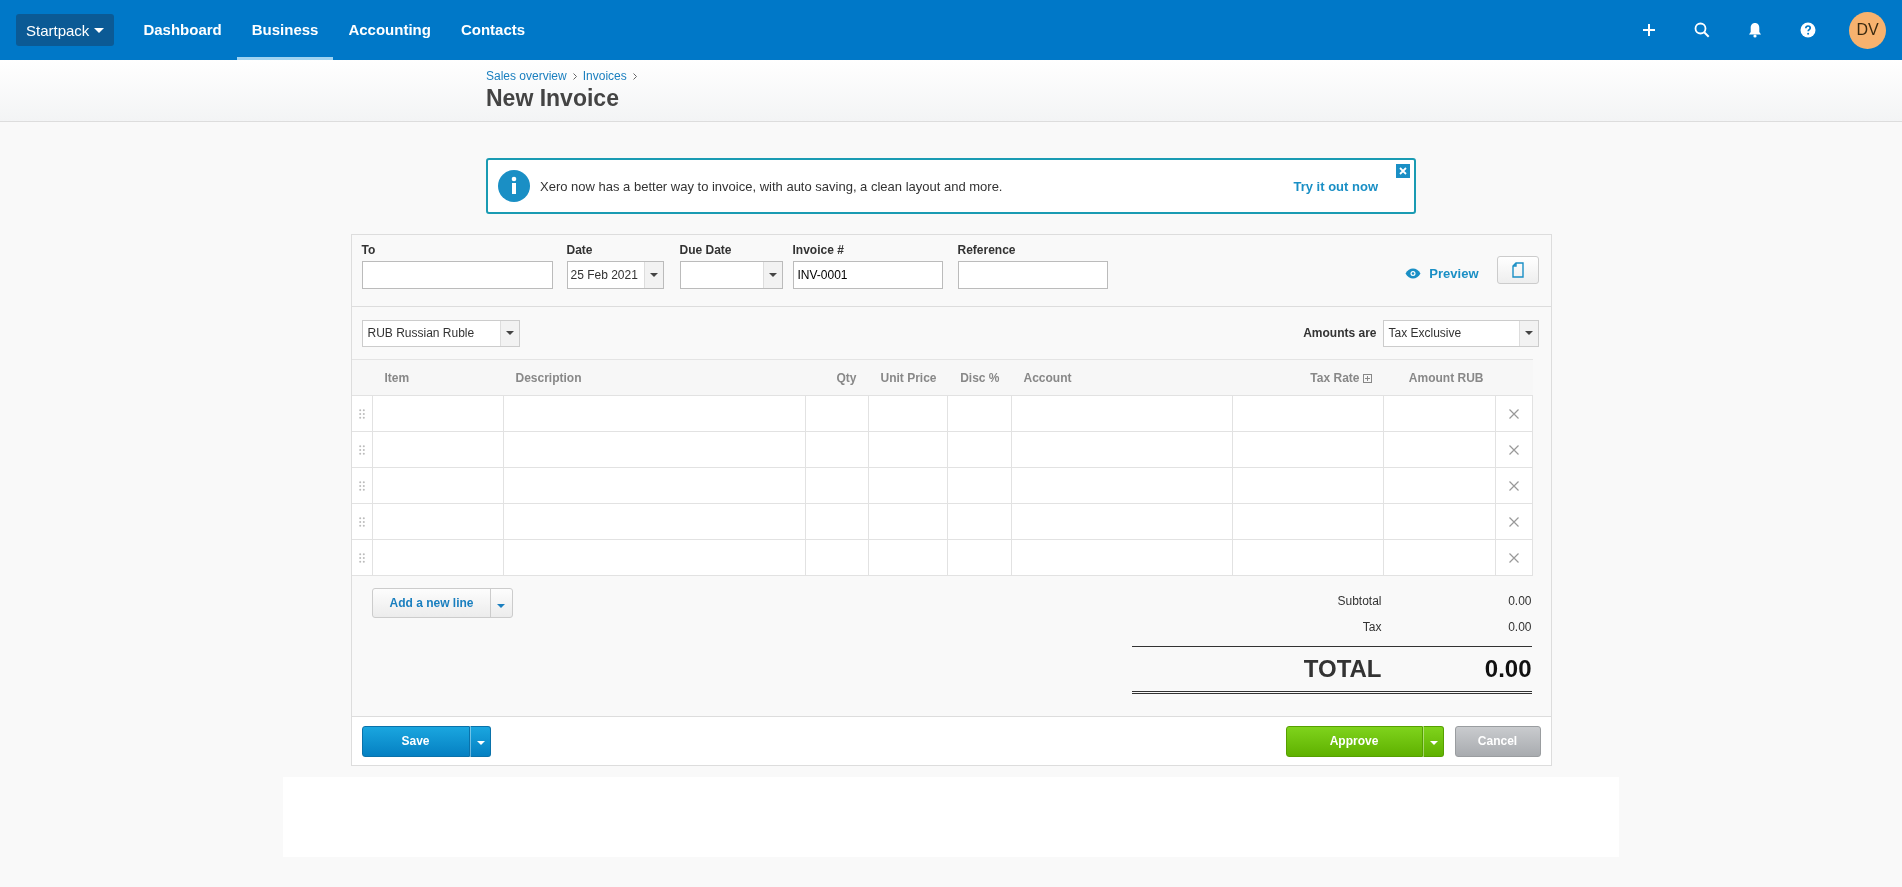  I want to click on total-value: 0.00, so click(1507, 669).